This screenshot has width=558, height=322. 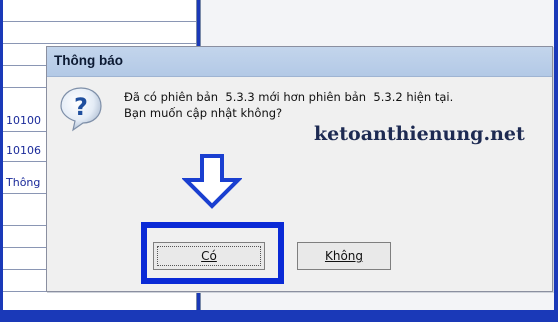 I want to click on dialog-title: Thông báo, so click(x=88, y=60).